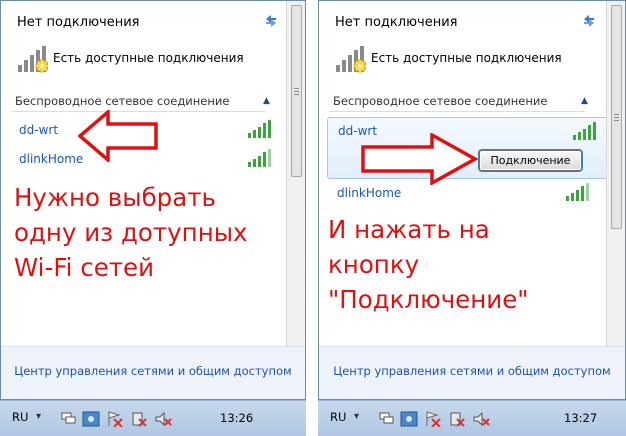 The width and height of the screenshot is (626, 436). Describe the element at coordinates (84, 267) in the screenshot. I see `annotation-line: Wi-Fi сетей` at that location.